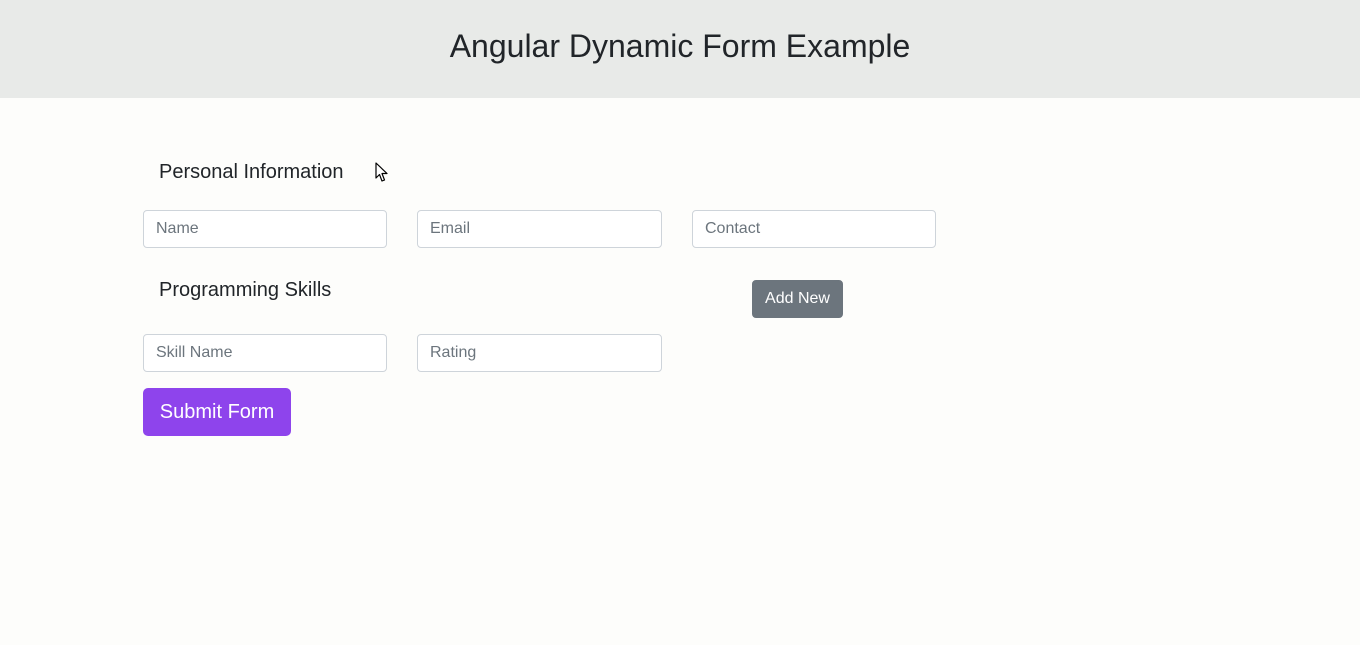 This screenshot has height=645, width=1360. I want to click on skill-name-input, so click(265, 353).